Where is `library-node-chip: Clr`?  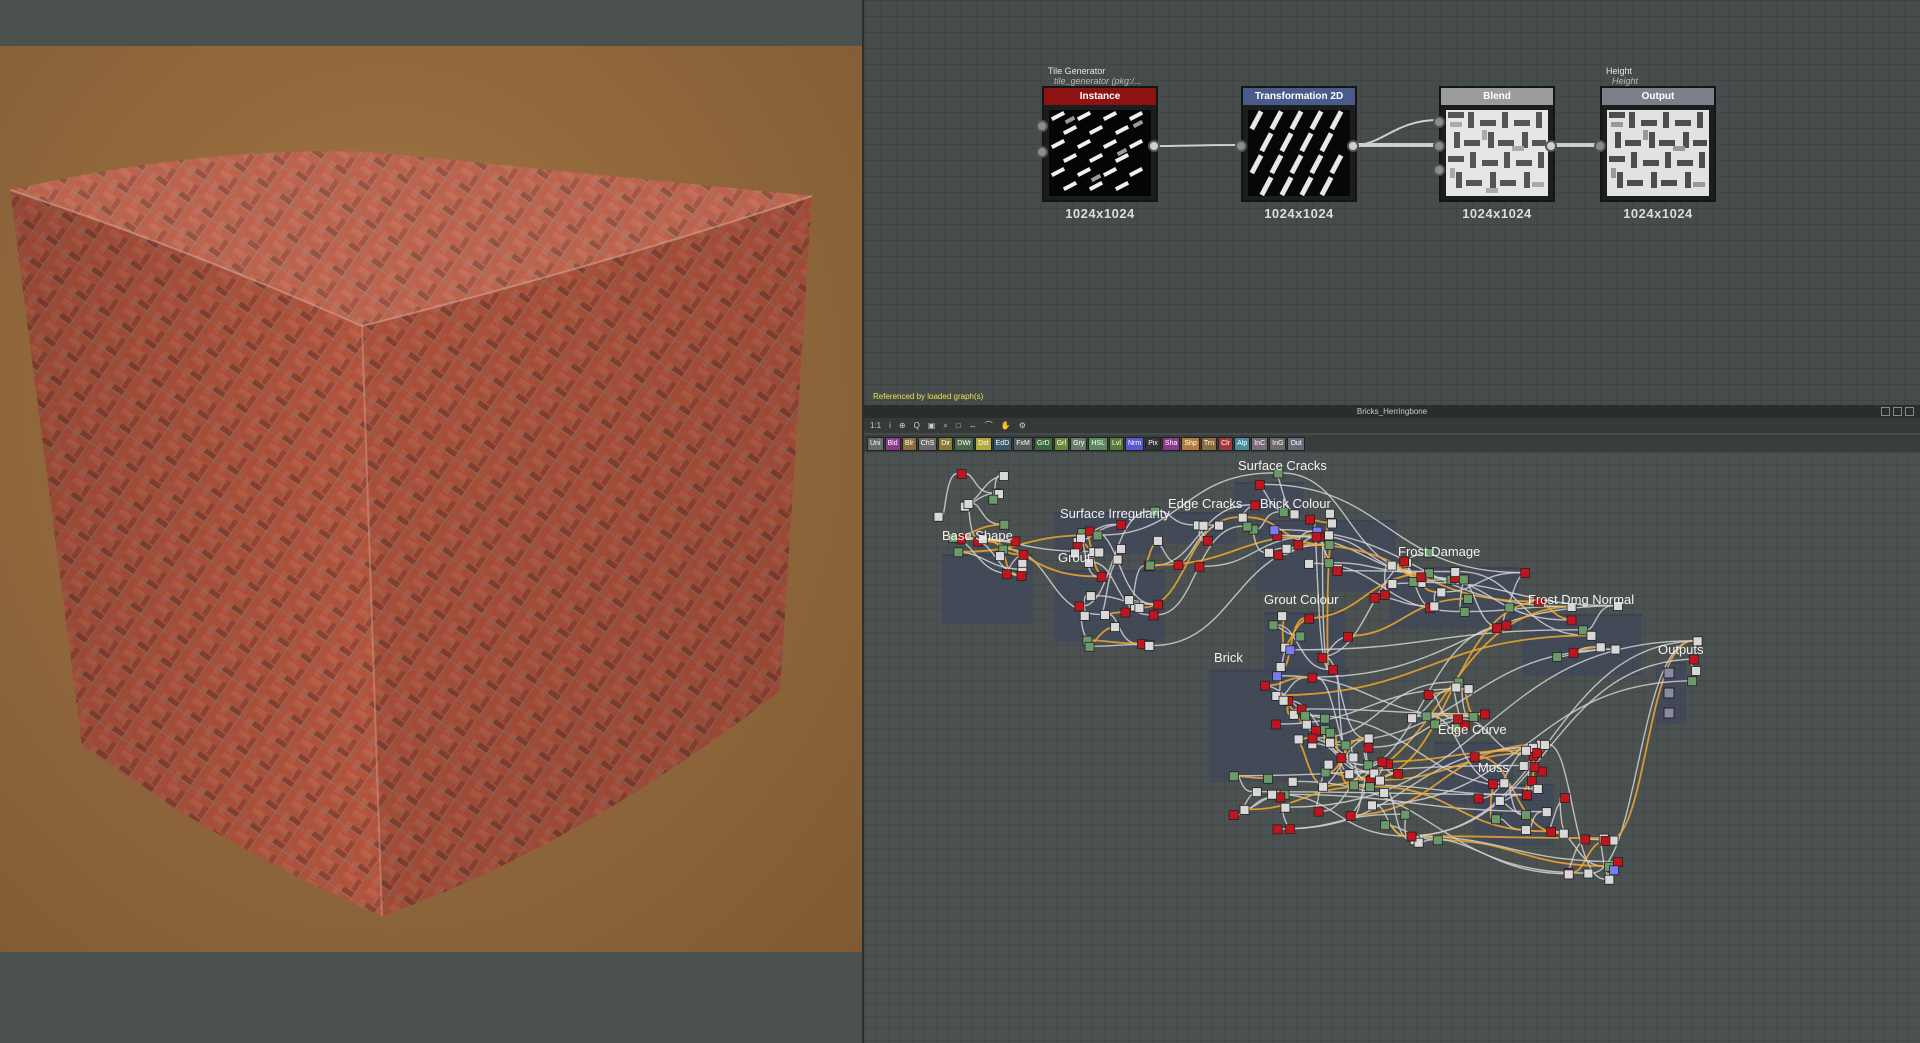 library-node-chip: Clr is located at coordinates (1226, 443).